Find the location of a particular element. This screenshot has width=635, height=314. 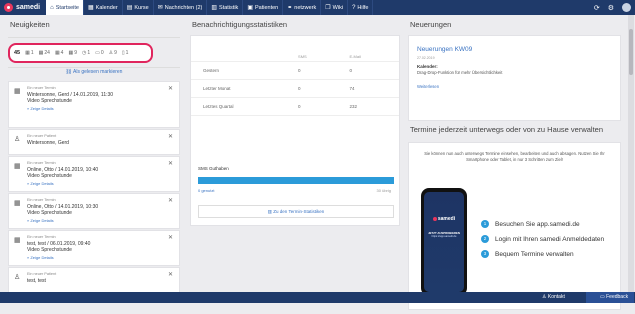

filter-patients: ♙ 9 is located at coordinates (113, 53).